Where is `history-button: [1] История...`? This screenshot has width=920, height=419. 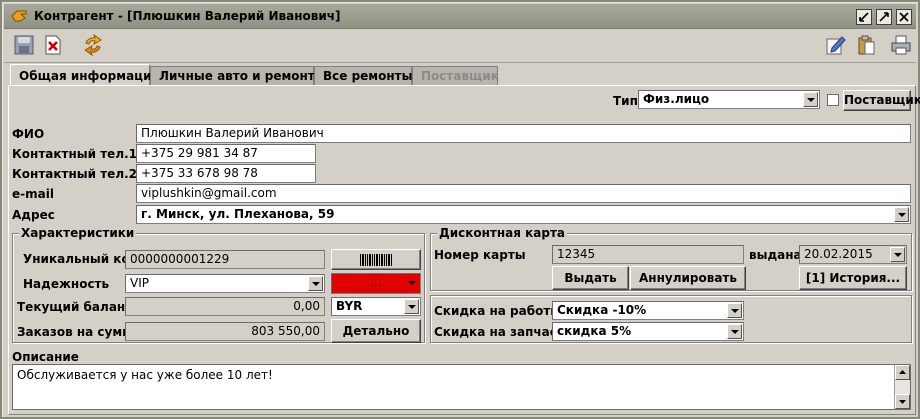 history-button: [1] История... is located at coordinates (853, 278).